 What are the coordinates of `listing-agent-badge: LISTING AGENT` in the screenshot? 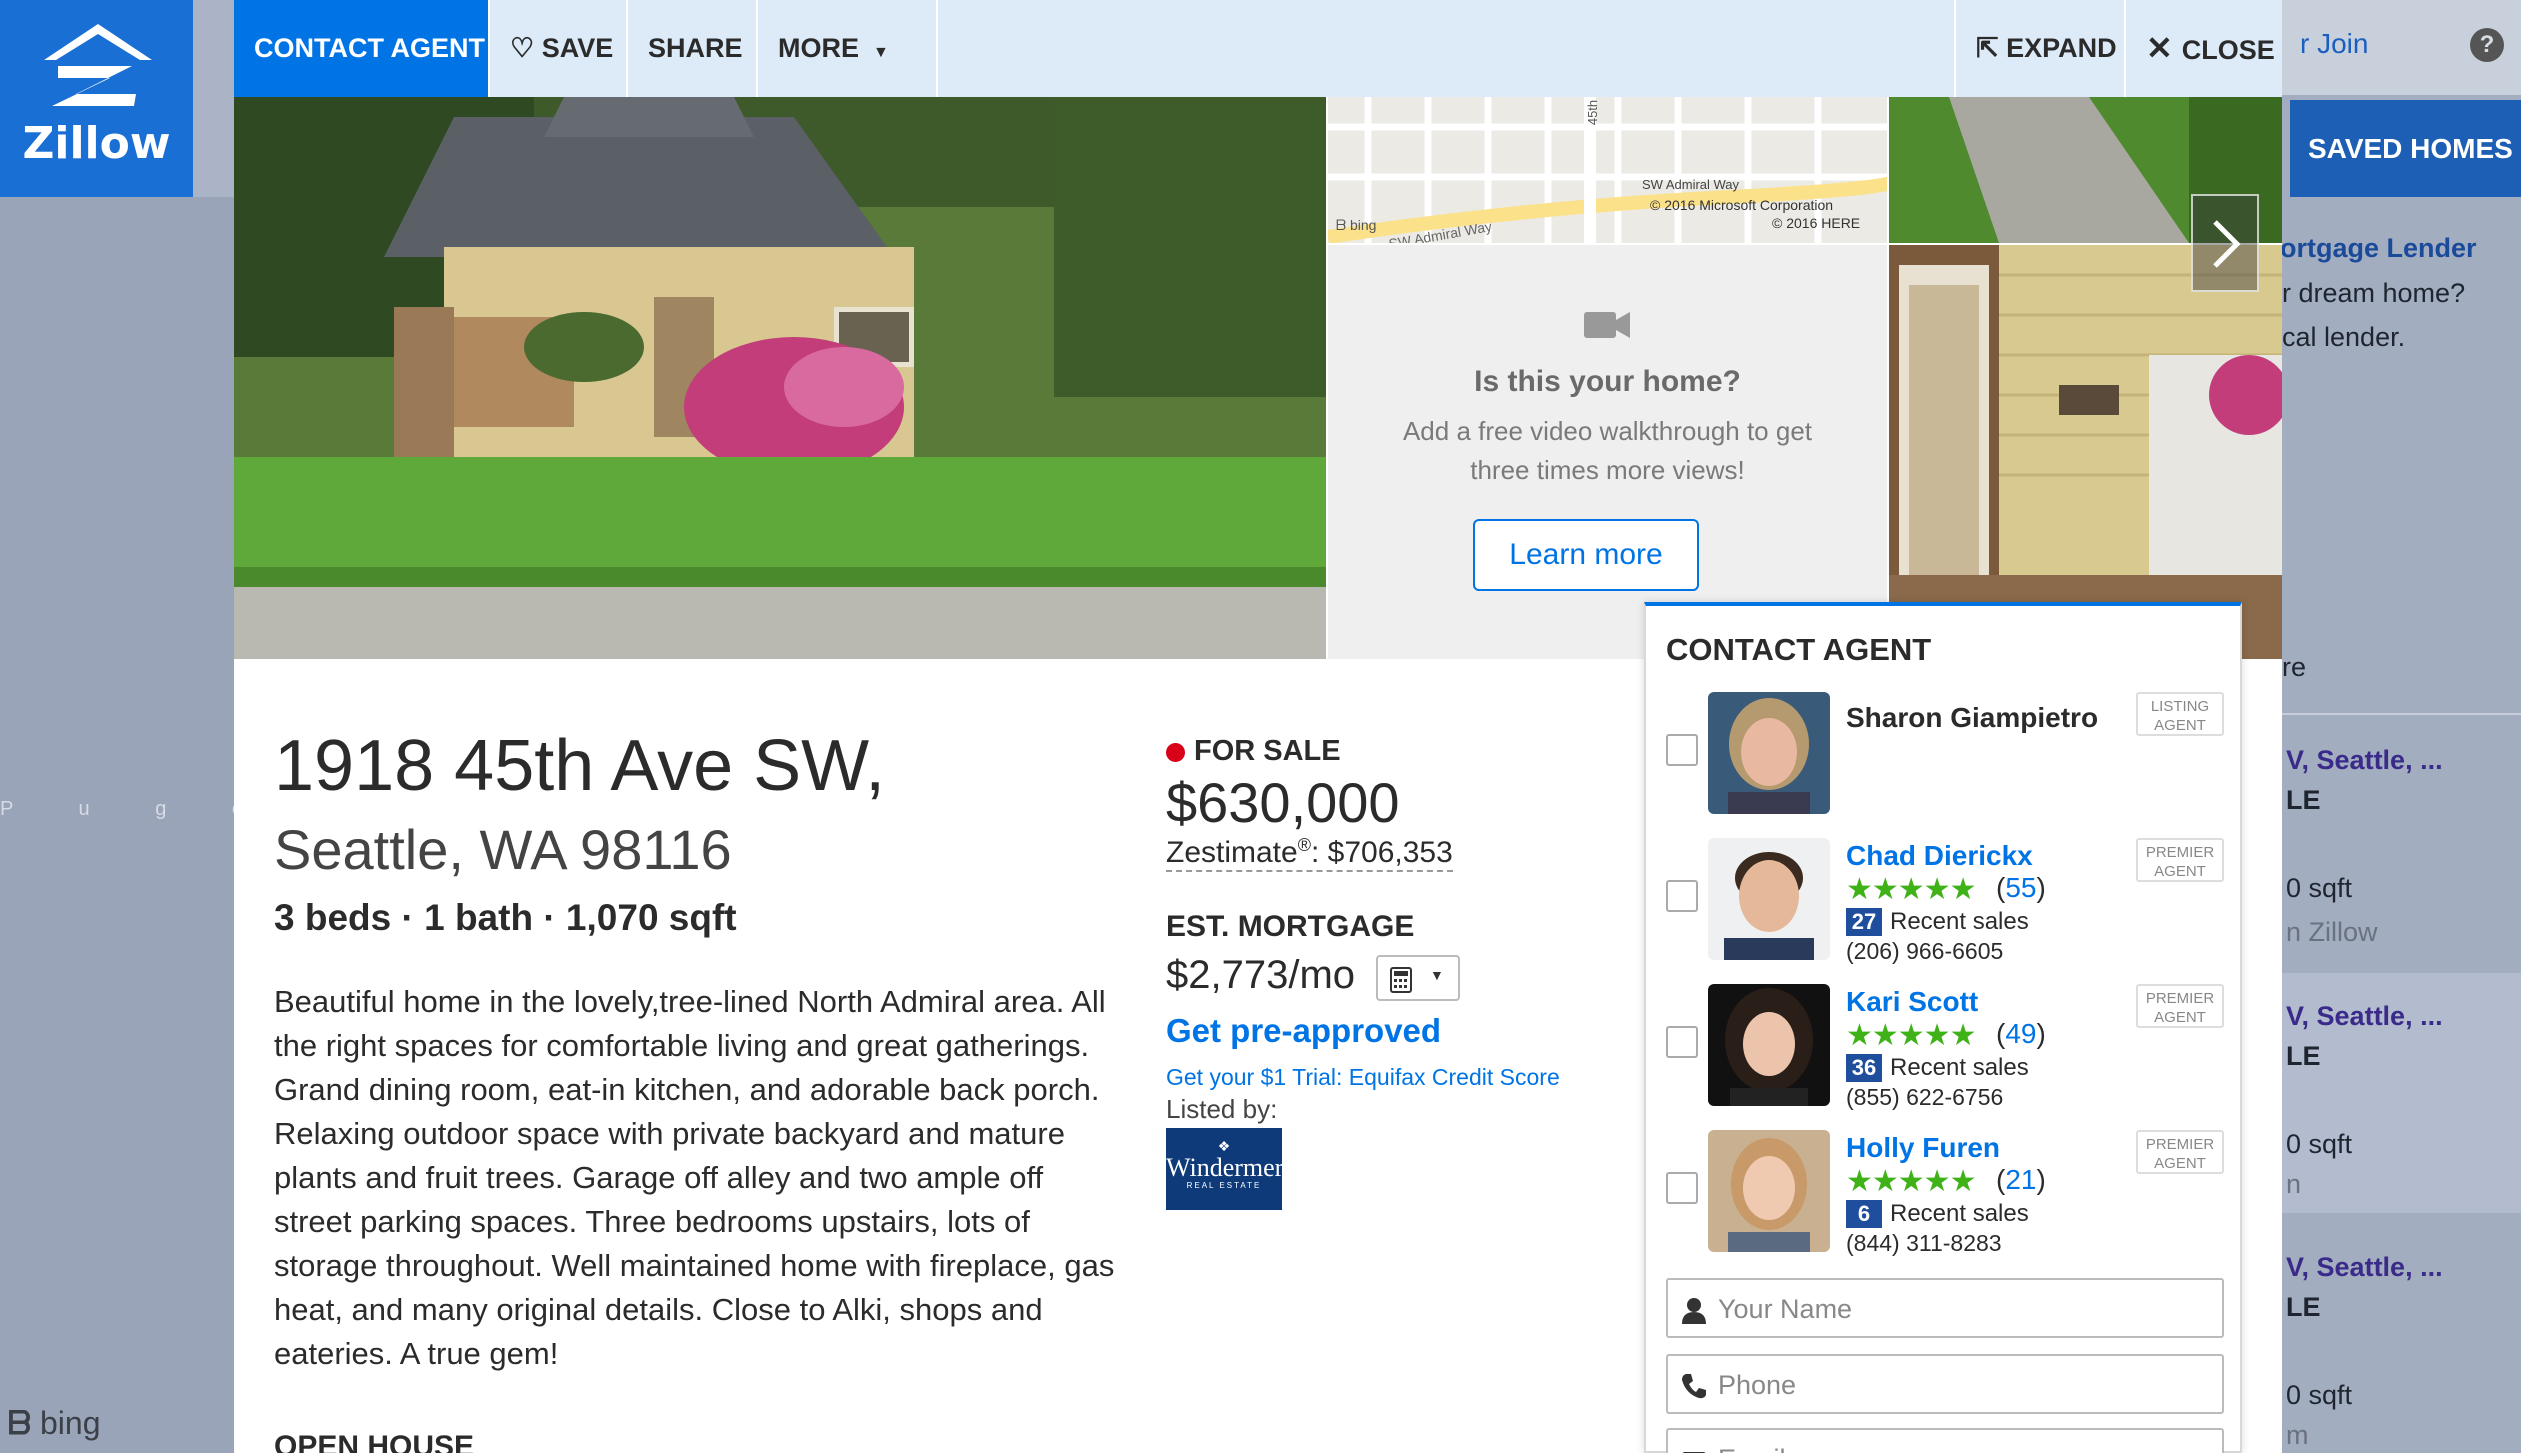 It's located at (2180, 714).